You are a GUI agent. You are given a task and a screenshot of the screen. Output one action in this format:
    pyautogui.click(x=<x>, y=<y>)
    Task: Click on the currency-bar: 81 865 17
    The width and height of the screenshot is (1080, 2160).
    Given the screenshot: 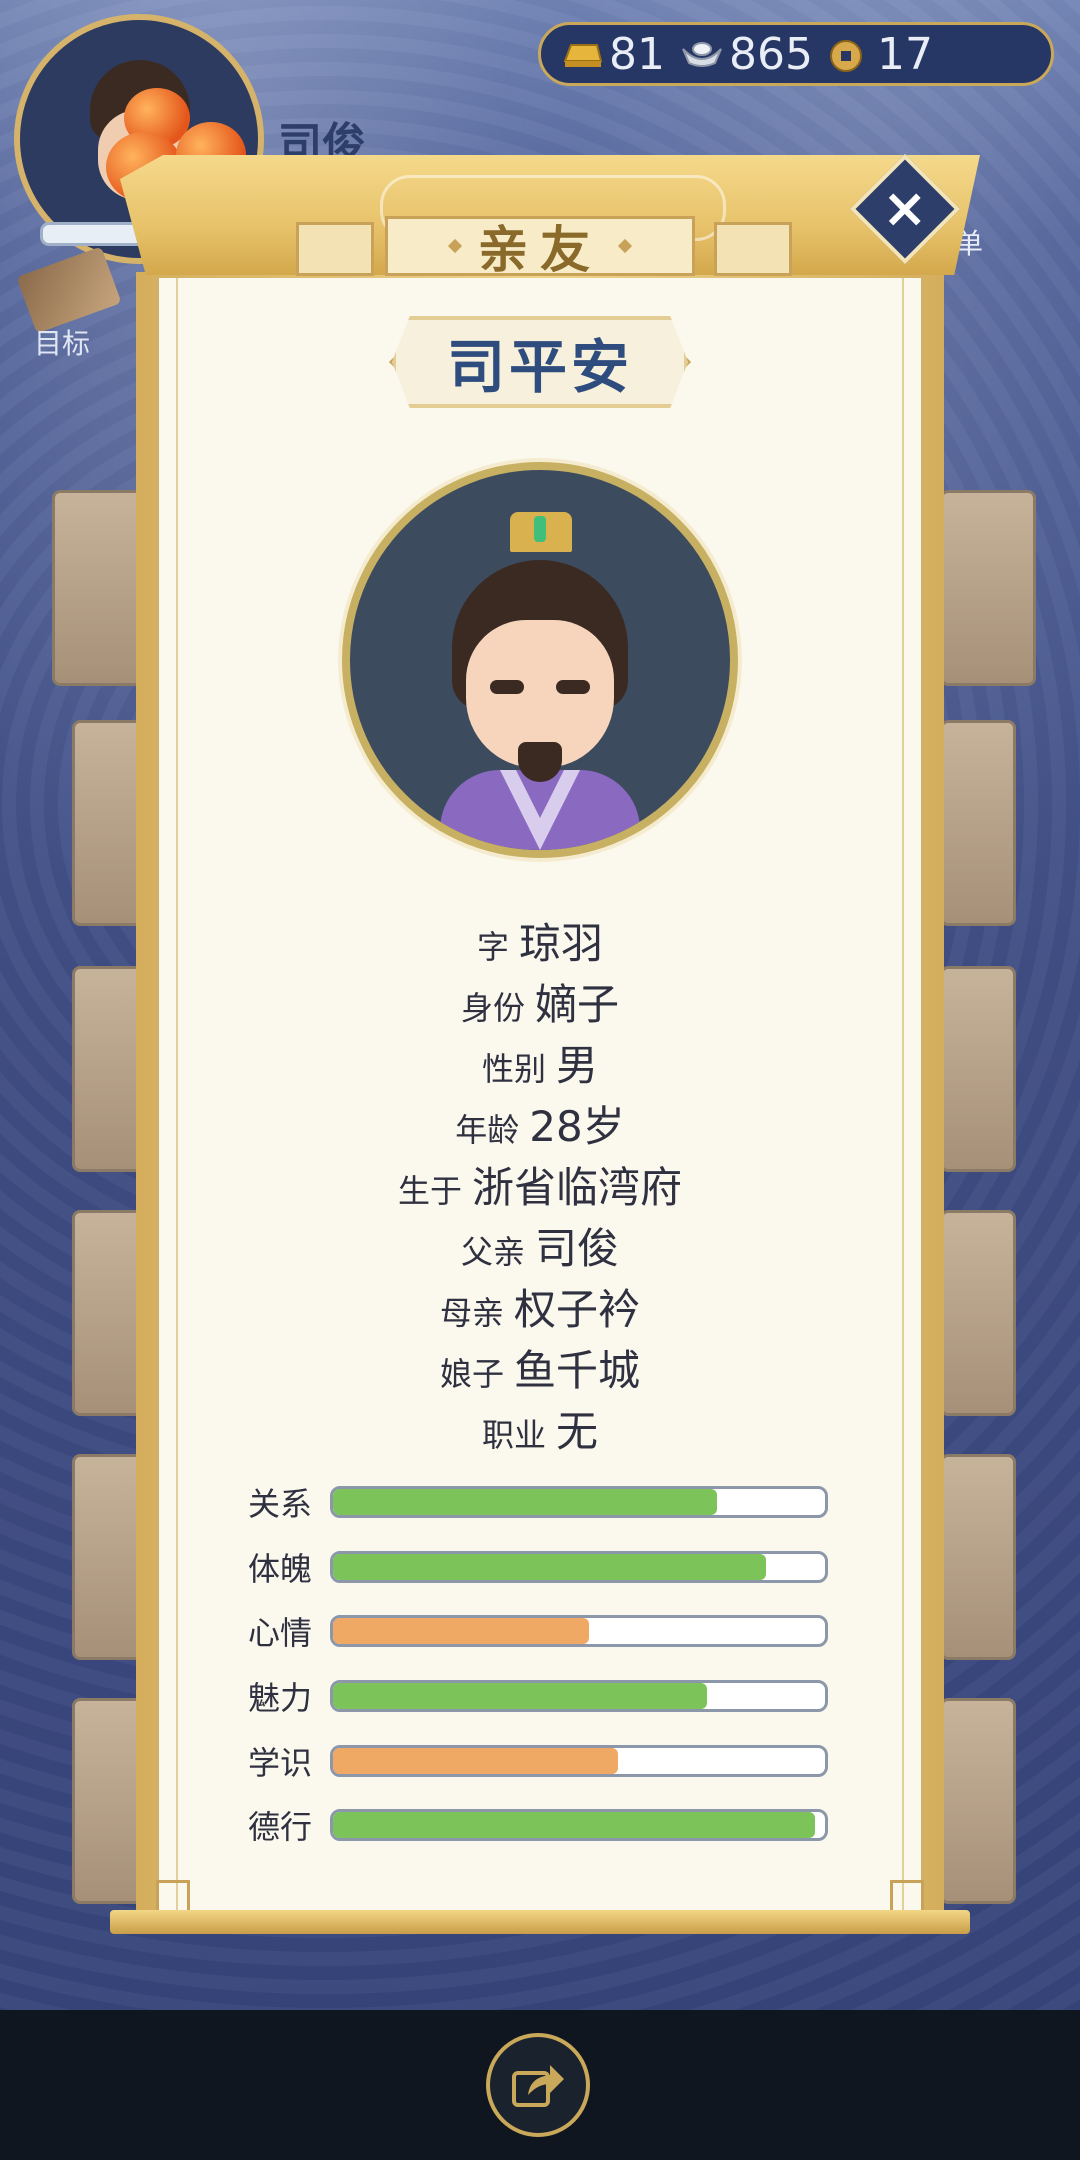 What is the action you would take?
    pyautogui.click(x=796, y=54)
    